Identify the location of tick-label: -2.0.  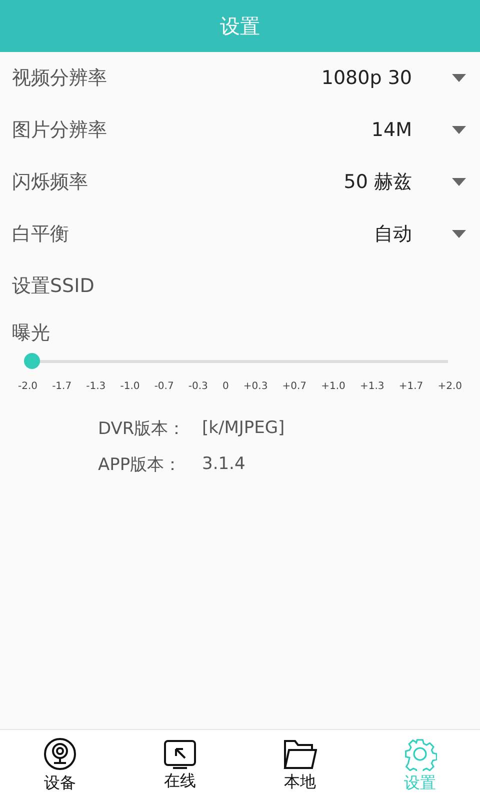
(28, 386).